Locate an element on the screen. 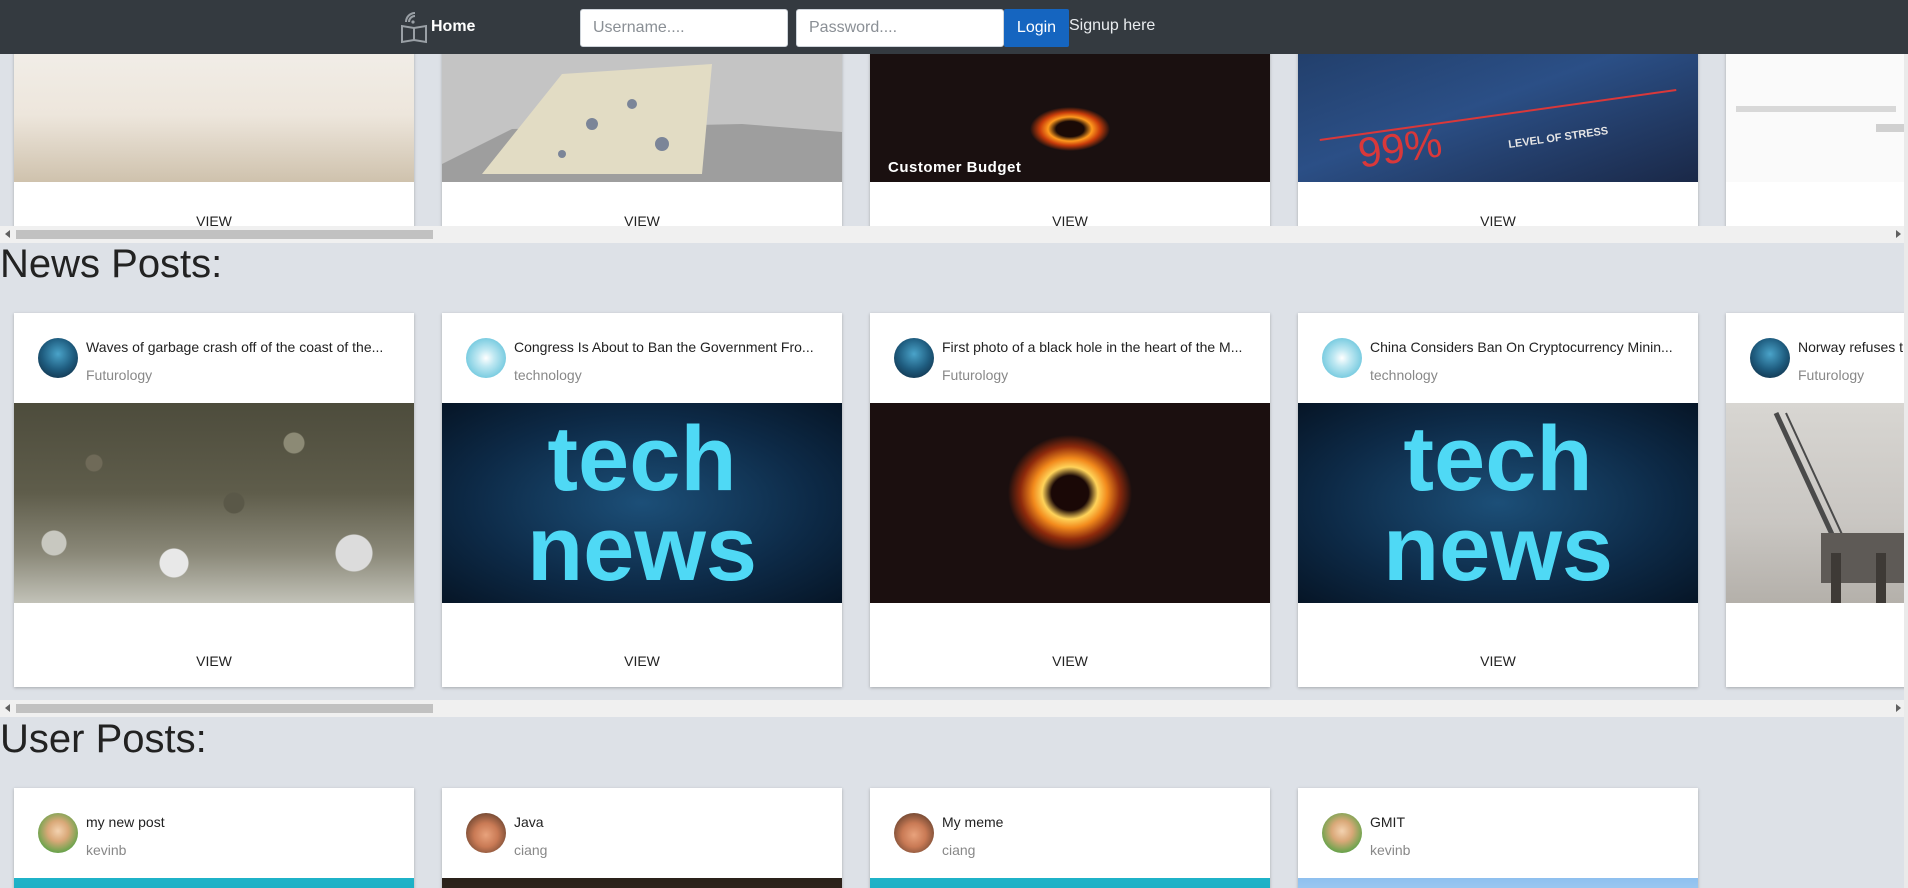 The height and width of the screenshot is (888, 1908). stress-bar is located at coordinates (1498, 115).